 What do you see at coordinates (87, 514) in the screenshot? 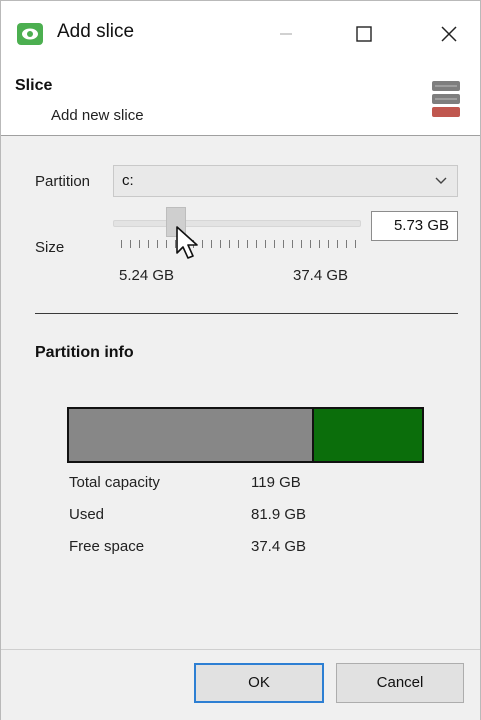
I see `info-label-used: Used` at bounding box center [87, 514].